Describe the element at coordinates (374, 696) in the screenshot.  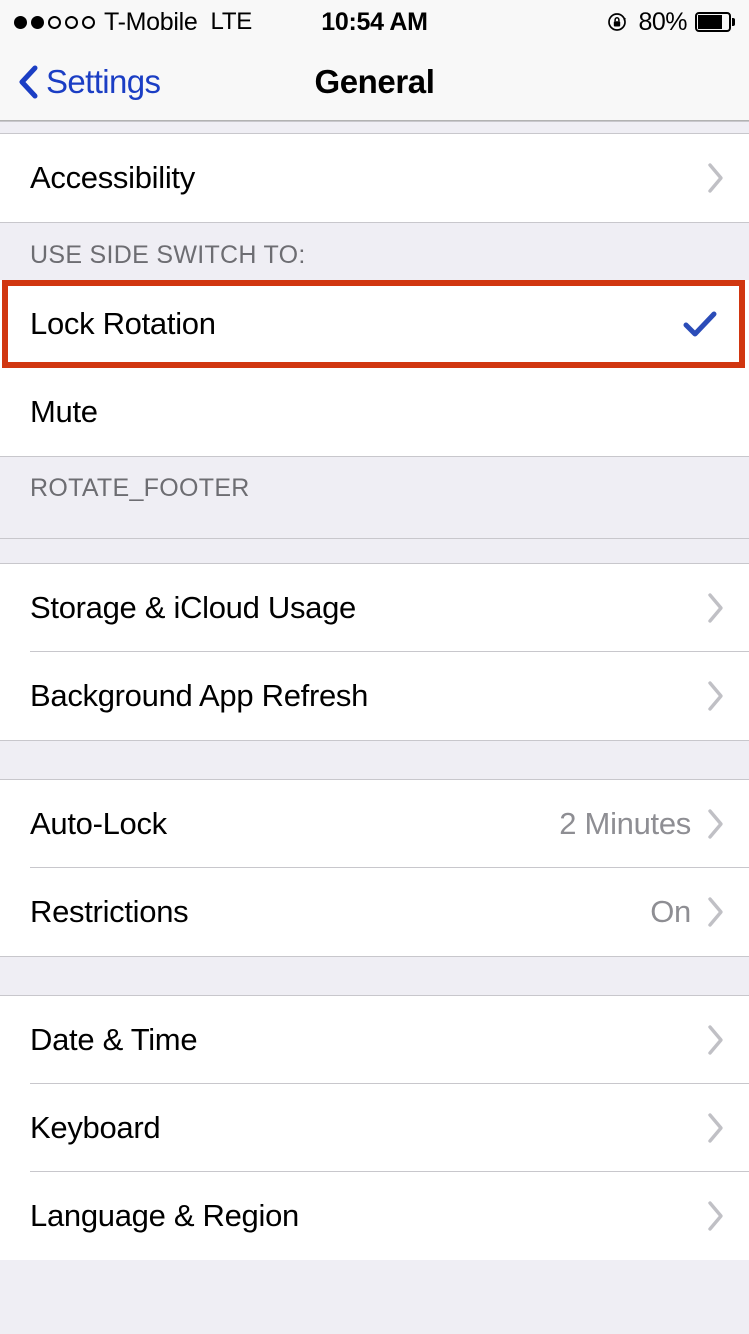
I see `row-background-app-refresh: Background App Refresh` at that location.